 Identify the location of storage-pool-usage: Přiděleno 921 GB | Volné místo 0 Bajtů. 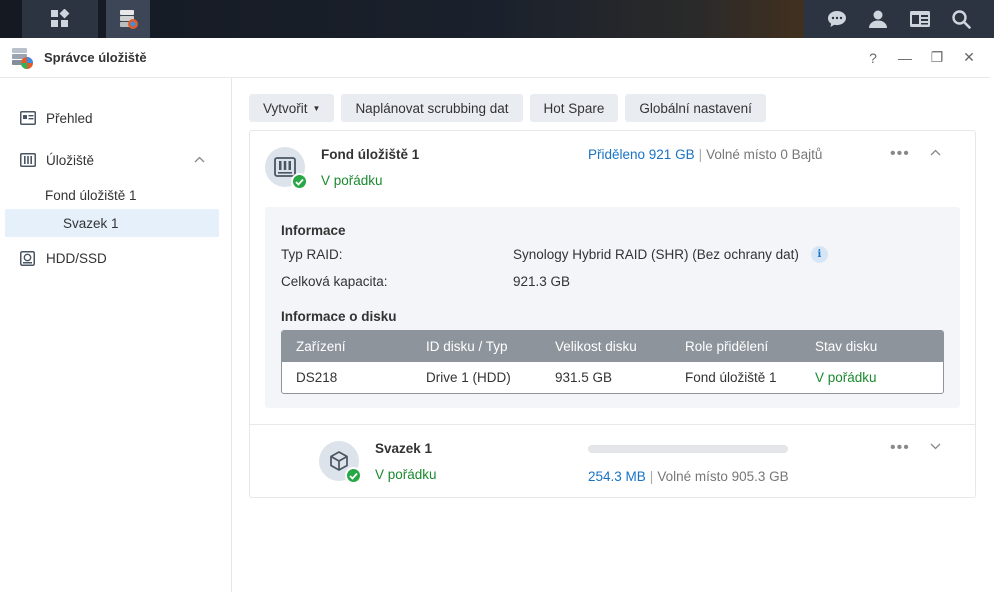
(705, 154).